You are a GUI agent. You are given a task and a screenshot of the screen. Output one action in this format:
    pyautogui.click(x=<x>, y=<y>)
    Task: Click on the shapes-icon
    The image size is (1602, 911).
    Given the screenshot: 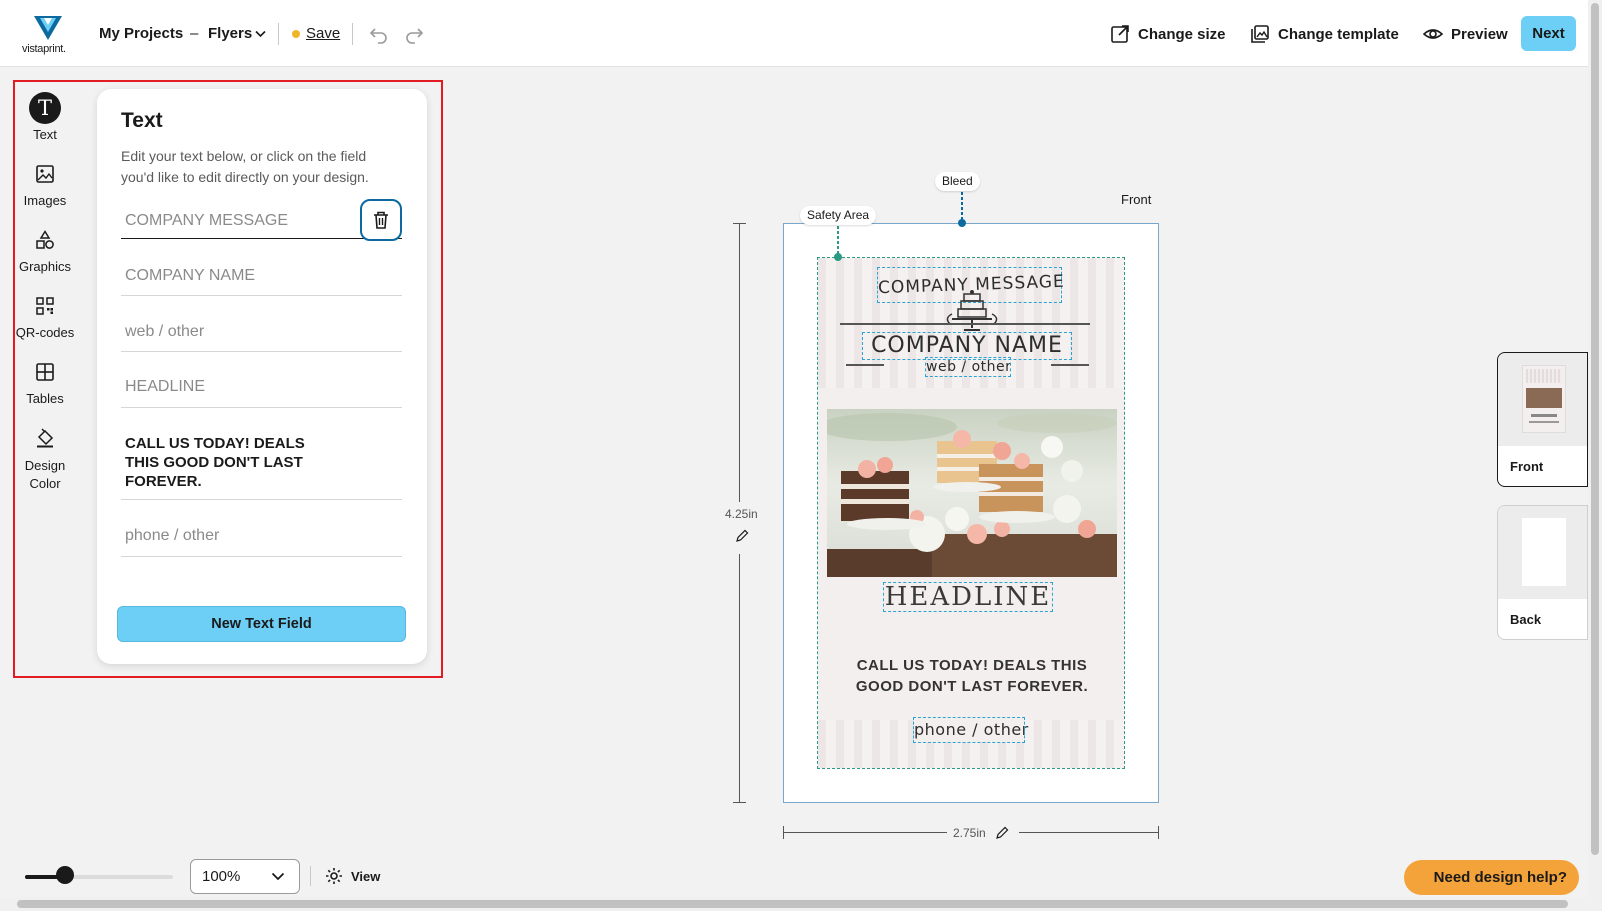 What is the action you would take?
    pyautogui.click(x=45, y=239)
    